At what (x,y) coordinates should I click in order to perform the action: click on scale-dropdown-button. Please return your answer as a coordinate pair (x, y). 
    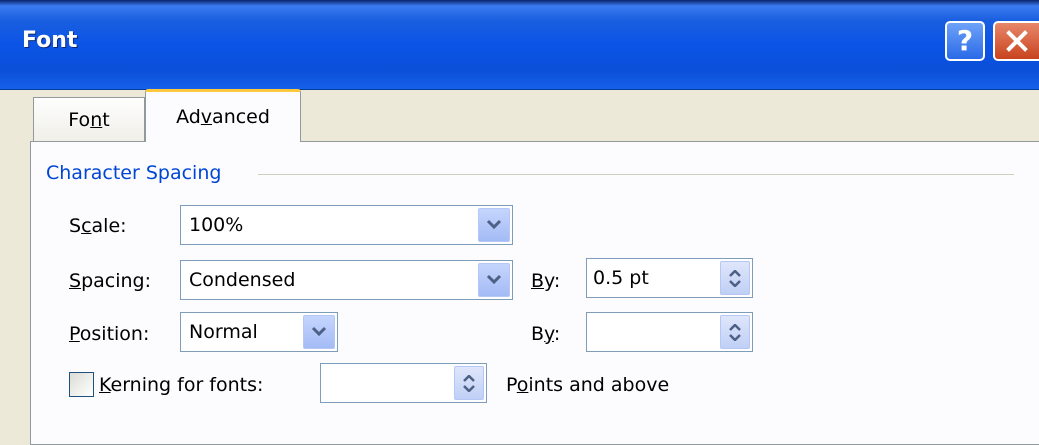
    Looking at the image, I should click on (494, 225).